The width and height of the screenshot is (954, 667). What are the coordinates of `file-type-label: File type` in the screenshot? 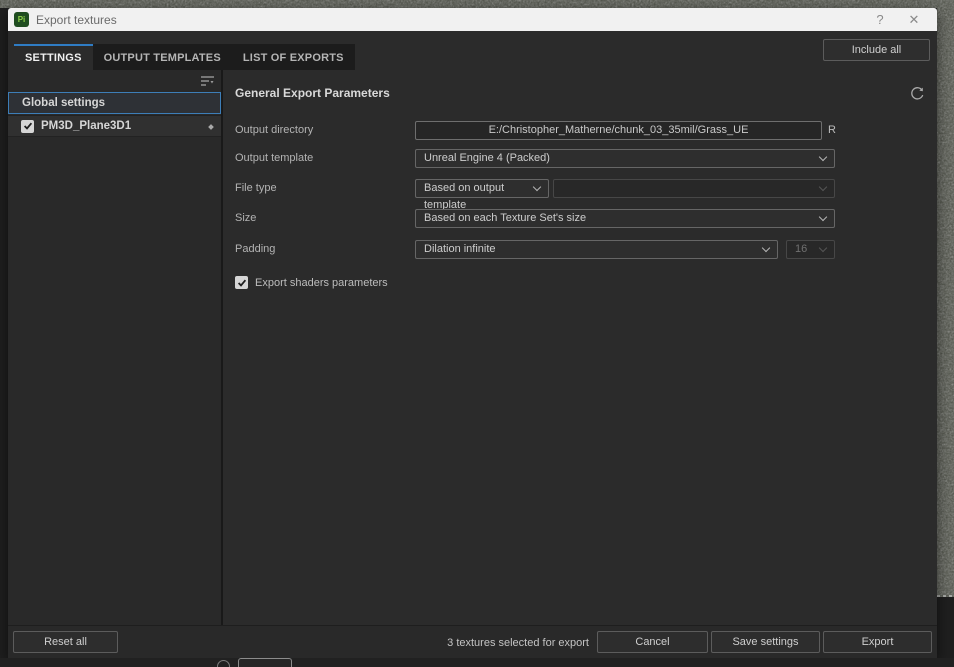 It's located at (256, 188).